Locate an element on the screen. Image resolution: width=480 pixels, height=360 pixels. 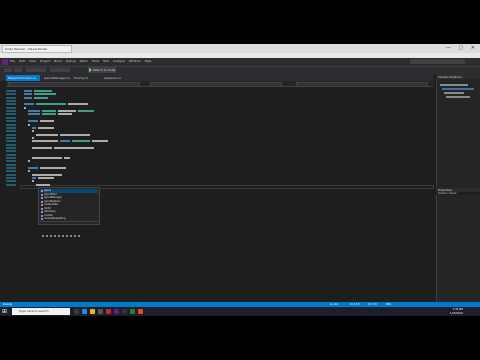
task-view-icon is located at coordinates (76, 311).